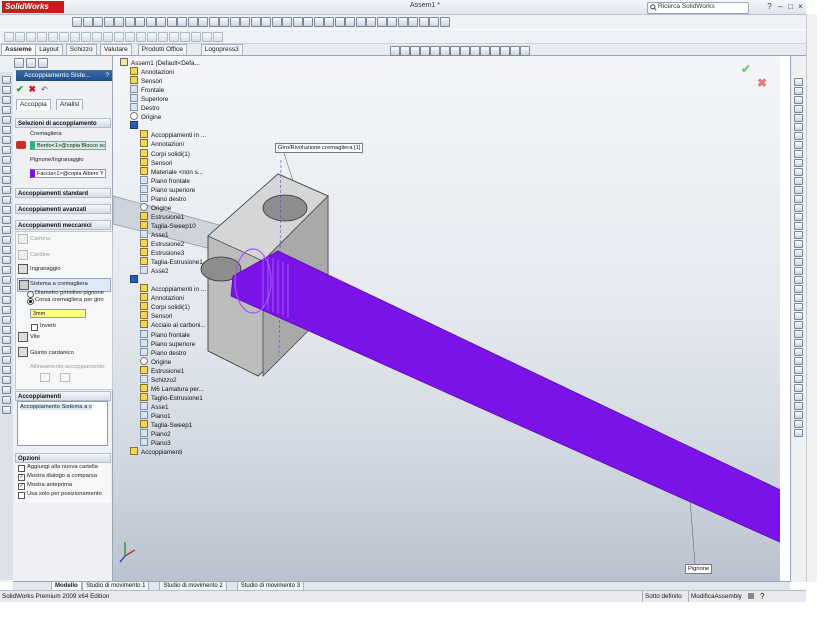  What do you see at coordinates (746, 69) in the screenshot?
I see `confirm-corner-ok-icon: ✔` at bounding box center [746, 69].